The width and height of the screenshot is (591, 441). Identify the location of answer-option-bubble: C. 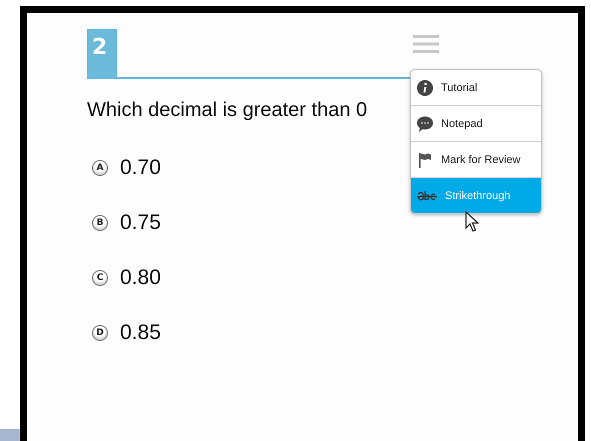
(100, 278).